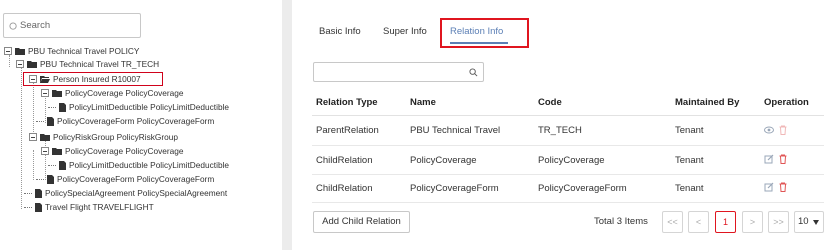 This screenshot has width=832, height=250. Describe the element at coordinates (571, 160) in the screenshot. I see `cell-code: PolicyCoverage` at that location.